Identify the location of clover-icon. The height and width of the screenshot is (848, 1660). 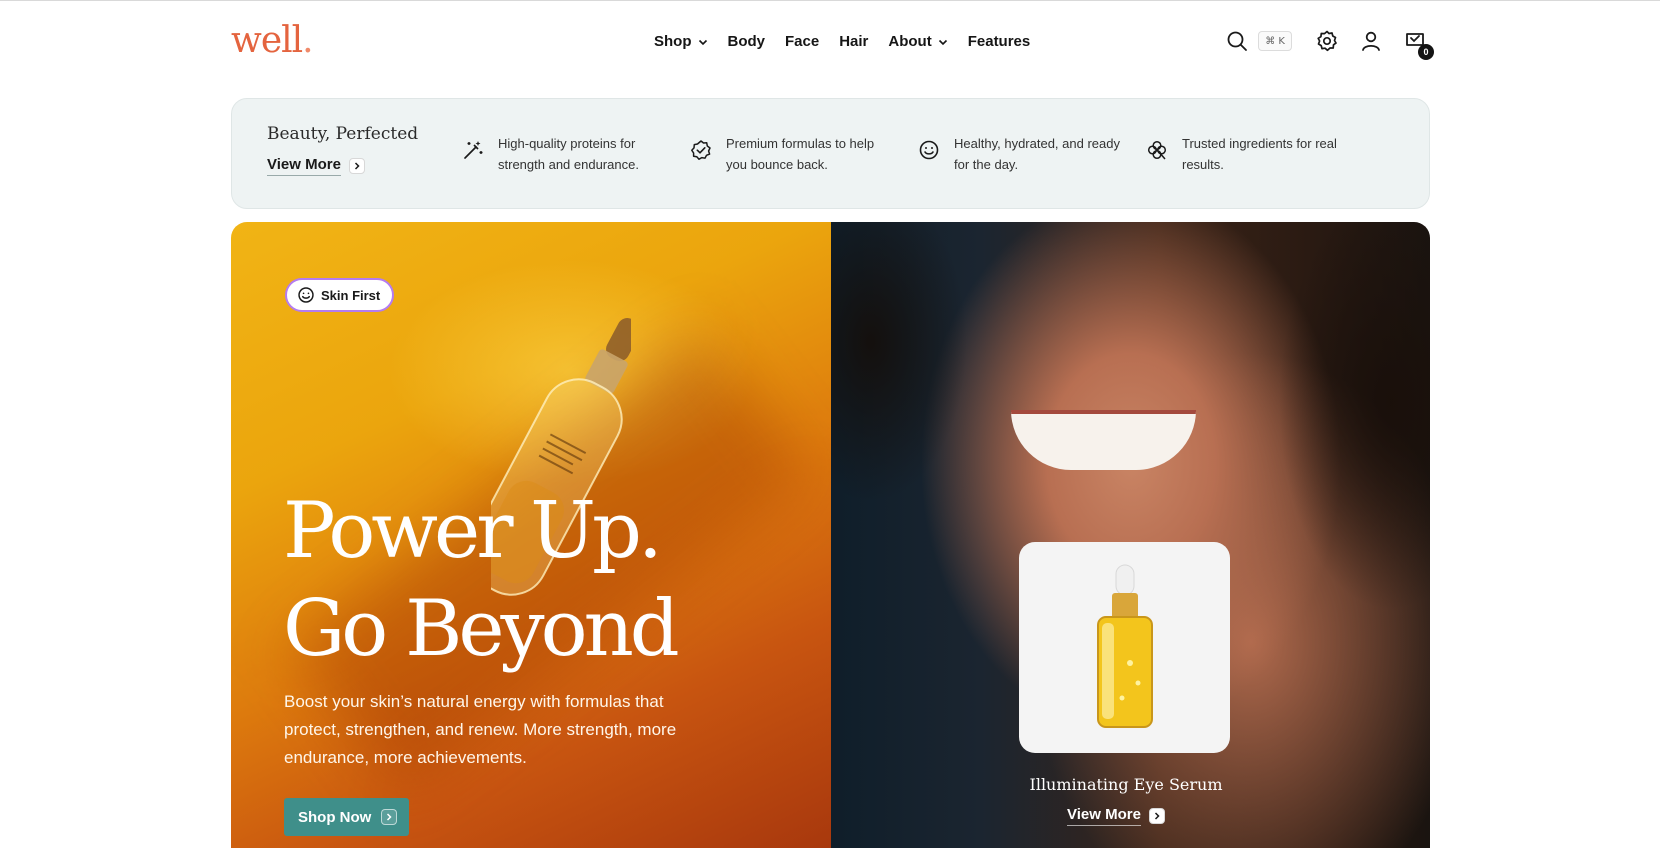
(1157, 150).